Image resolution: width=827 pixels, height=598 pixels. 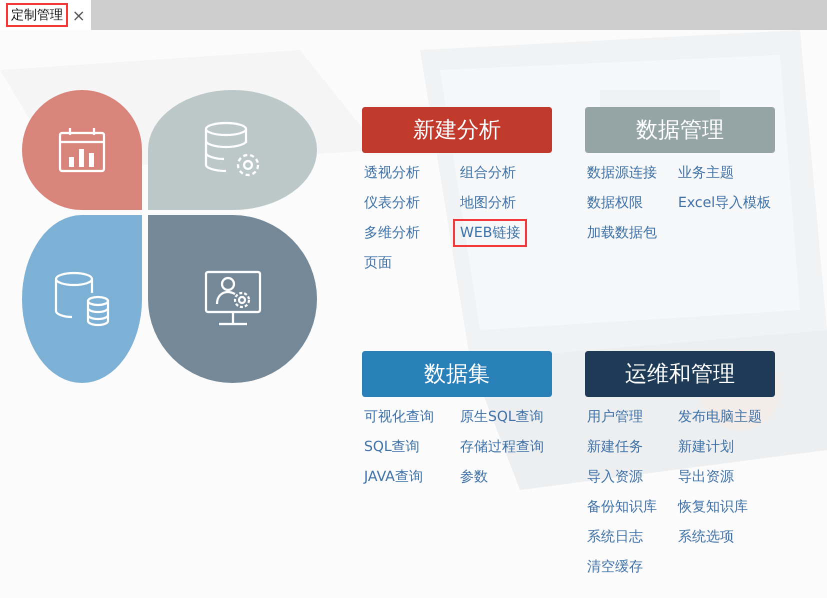 What do you see at coordinates (615, 567) in the screenshot?
I see `menu-link: 清空缓存` at bounding box center [615, 567].